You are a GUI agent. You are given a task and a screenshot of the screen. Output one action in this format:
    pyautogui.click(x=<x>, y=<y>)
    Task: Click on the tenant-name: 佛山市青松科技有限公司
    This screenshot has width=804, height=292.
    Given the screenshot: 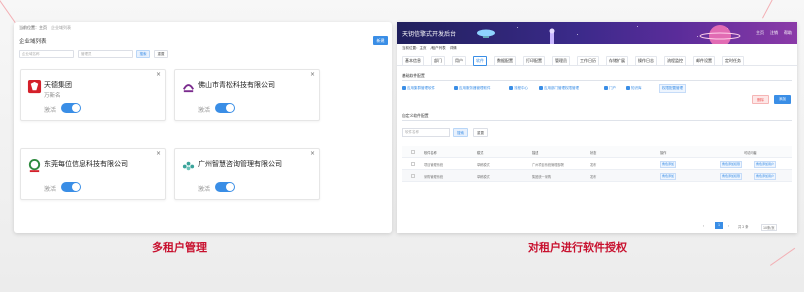 What is the action you would take?
    pyautogui.click(x=236, y=85)
    